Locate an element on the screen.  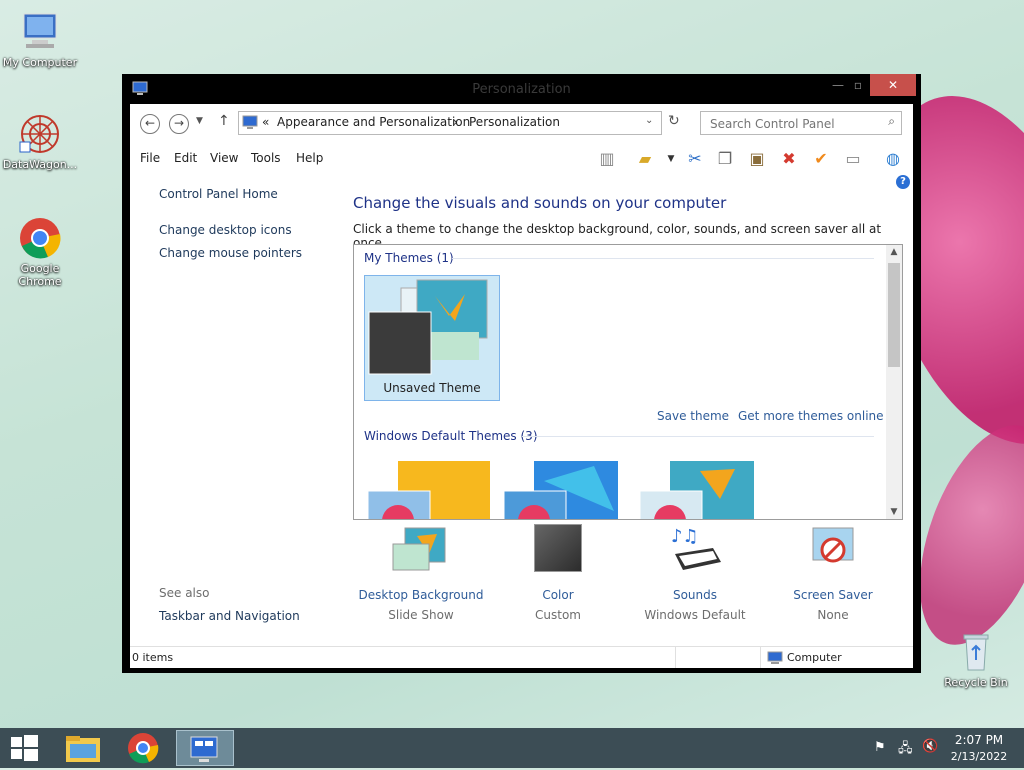
computer-icon is located at coordinates (40, 32).